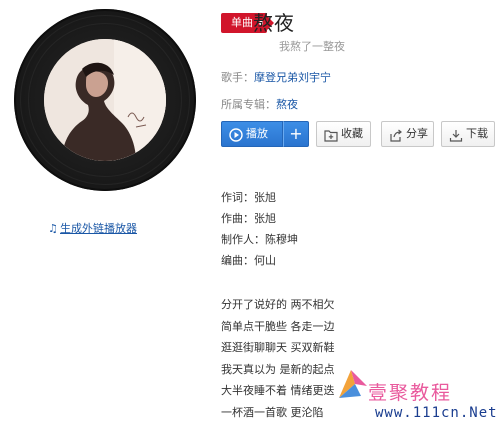 The image size is (499, 430). What do you see at coordinates (278, 326) in the screenshot?
I see `lyric-line: 简单点干脆些 各走一边` at bounding box center [278, 326].